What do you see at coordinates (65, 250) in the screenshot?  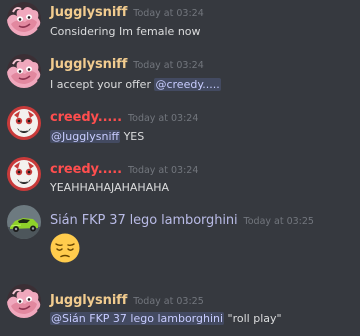 I see `pensive-face-emoji` at bounding box center [65, 250].